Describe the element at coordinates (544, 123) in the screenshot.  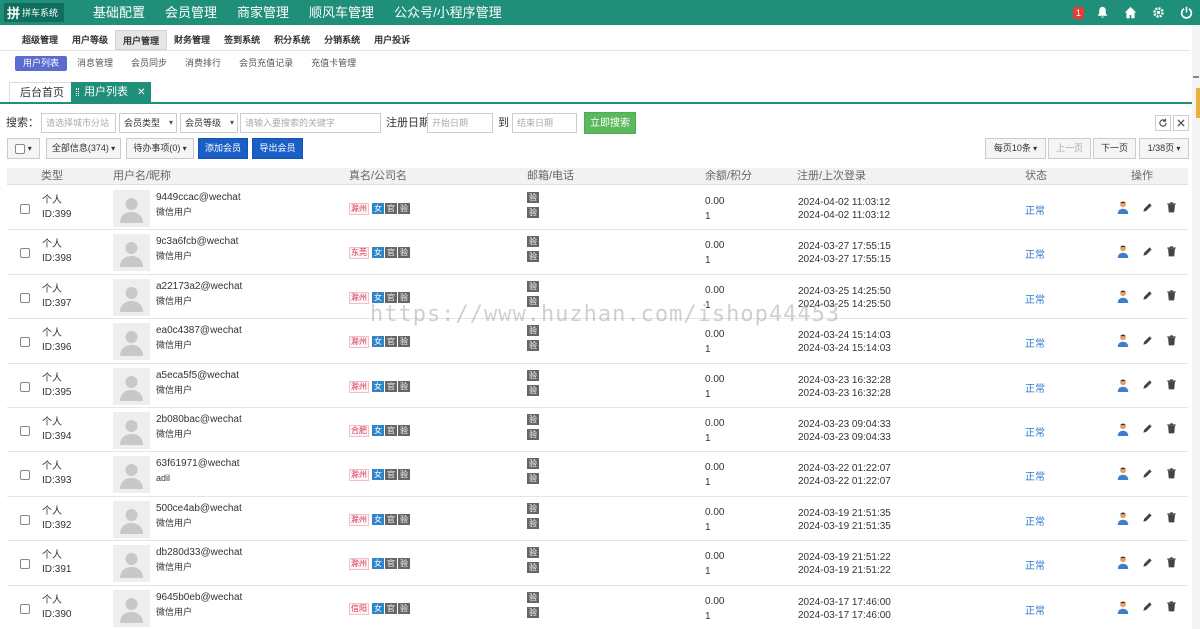
I see `end-date-input: 结束日期` at that location.